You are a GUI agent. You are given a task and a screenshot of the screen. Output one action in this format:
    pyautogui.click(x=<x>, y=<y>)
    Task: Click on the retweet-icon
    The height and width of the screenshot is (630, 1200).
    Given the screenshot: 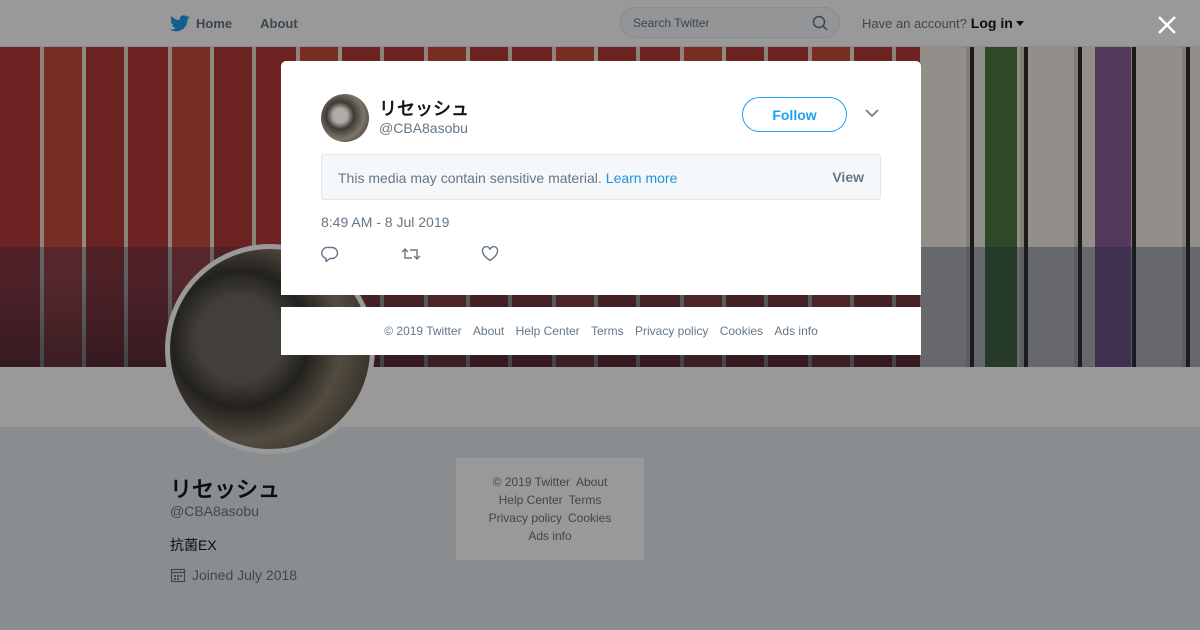 What is the action you would take?
    pyautogui.click(x=411, y=254)
    